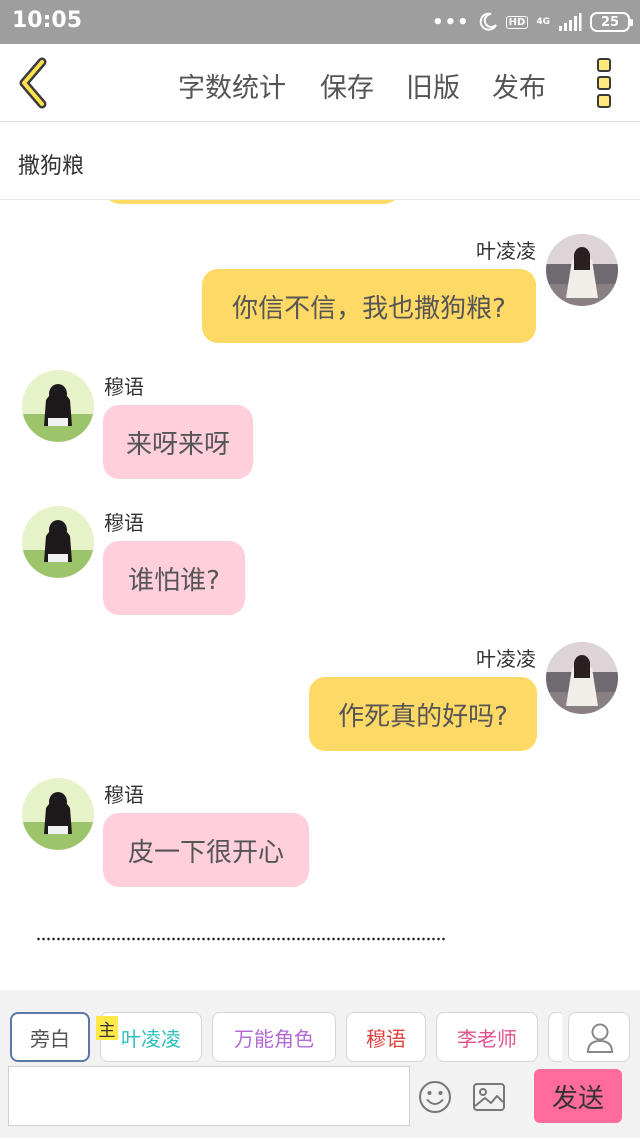 The width and height of the screenshot is (640, 1138). I want to click on publish-button: 发布, so click(519, 85).